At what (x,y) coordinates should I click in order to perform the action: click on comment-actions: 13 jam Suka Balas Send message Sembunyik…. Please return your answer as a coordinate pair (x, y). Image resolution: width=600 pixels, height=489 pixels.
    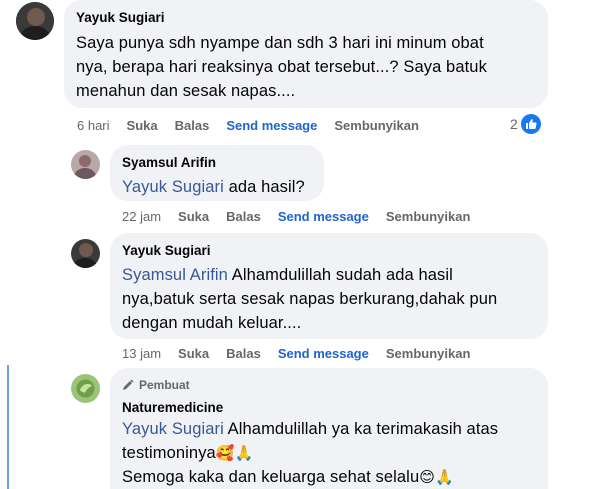
    Looking at the image, I should click on (304, 353).